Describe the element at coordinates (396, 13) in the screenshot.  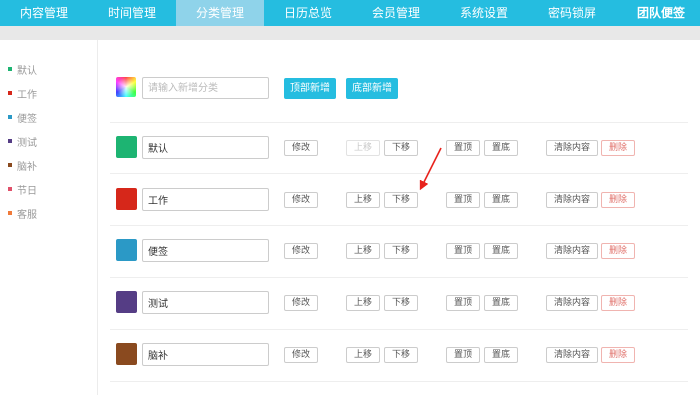
I see `nav-member-management: 会员管理` at that location.